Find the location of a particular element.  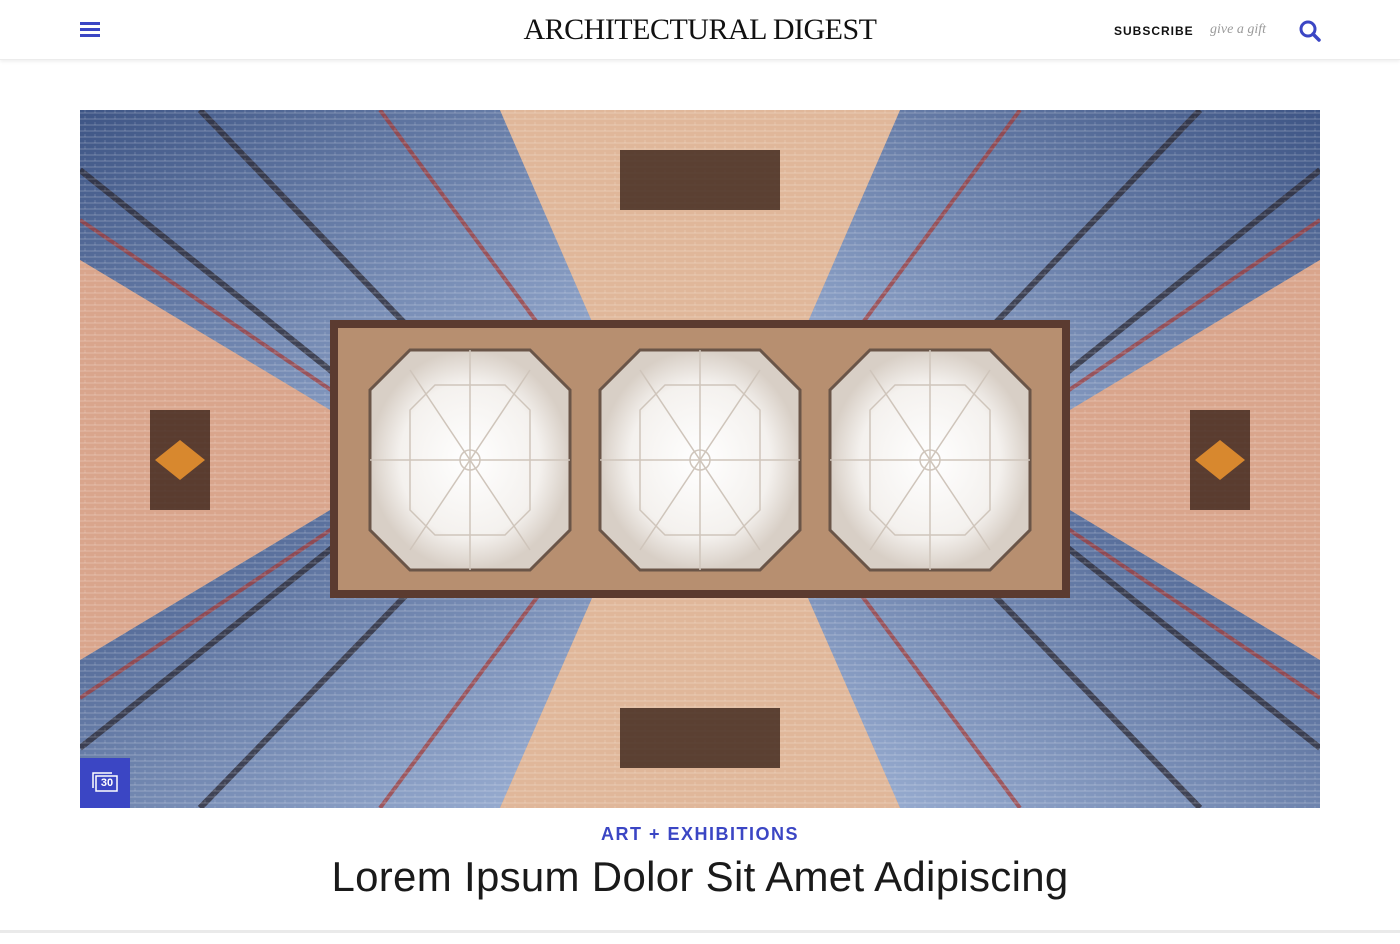

give-a-gift-link: give a gift is located at coordinates (1238, 30).